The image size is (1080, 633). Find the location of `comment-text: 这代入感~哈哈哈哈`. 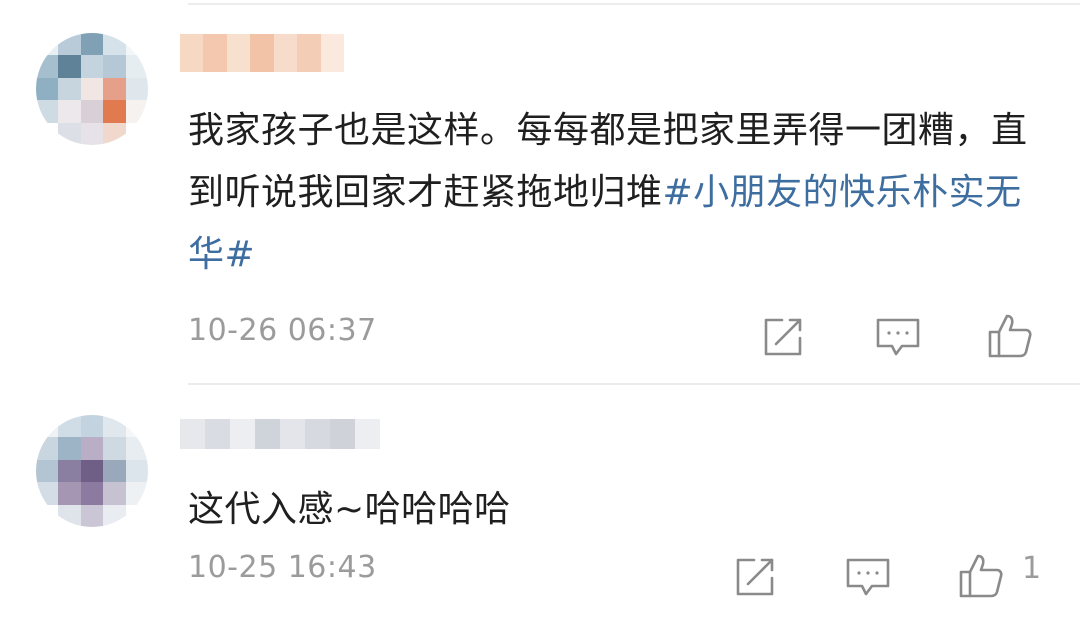

comment-text: 这代入感~哈哈哈哈 is located at coordinates (349, 509).